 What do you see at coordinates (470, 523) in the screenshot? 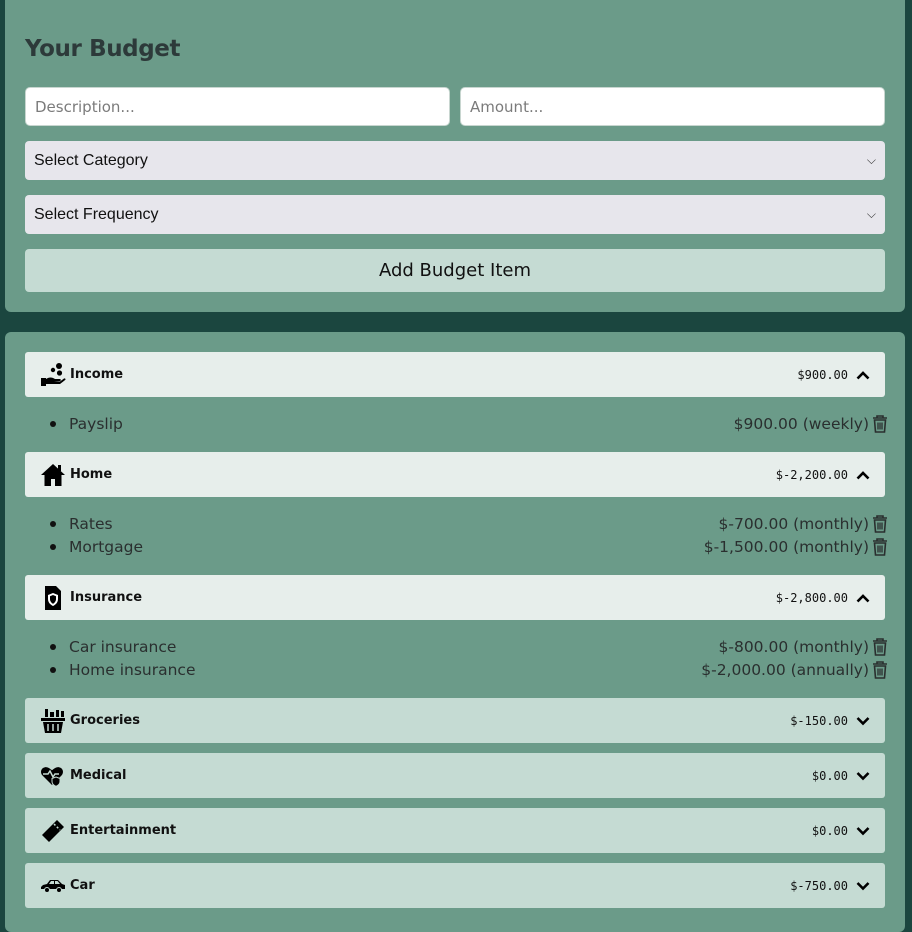
I see `list-item: Rates $-700.00 (monthly)` at bounding box center [470, 523].